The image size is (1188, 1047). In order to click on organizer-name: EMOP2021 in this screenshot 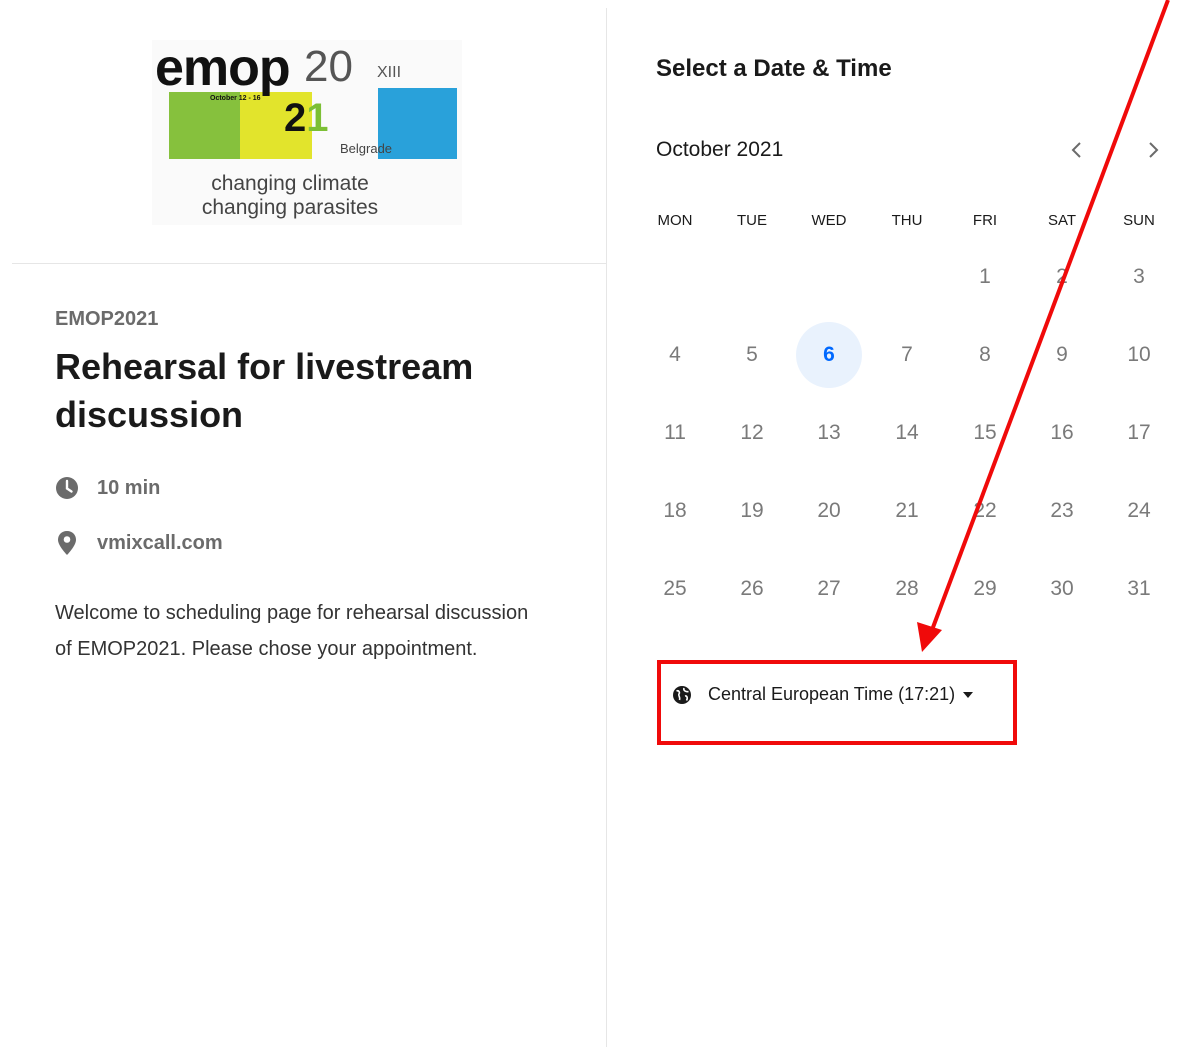, I will do `click(107, 319)`.